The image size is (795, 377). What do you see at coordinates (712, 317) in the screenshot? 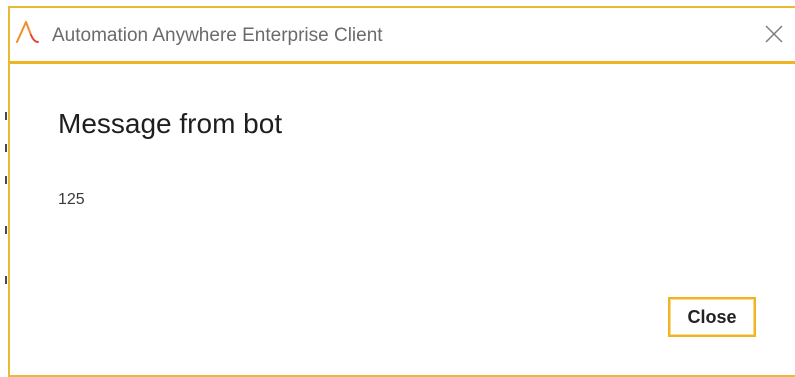
I see `close-button: Close` at bounding box center [712, 317].